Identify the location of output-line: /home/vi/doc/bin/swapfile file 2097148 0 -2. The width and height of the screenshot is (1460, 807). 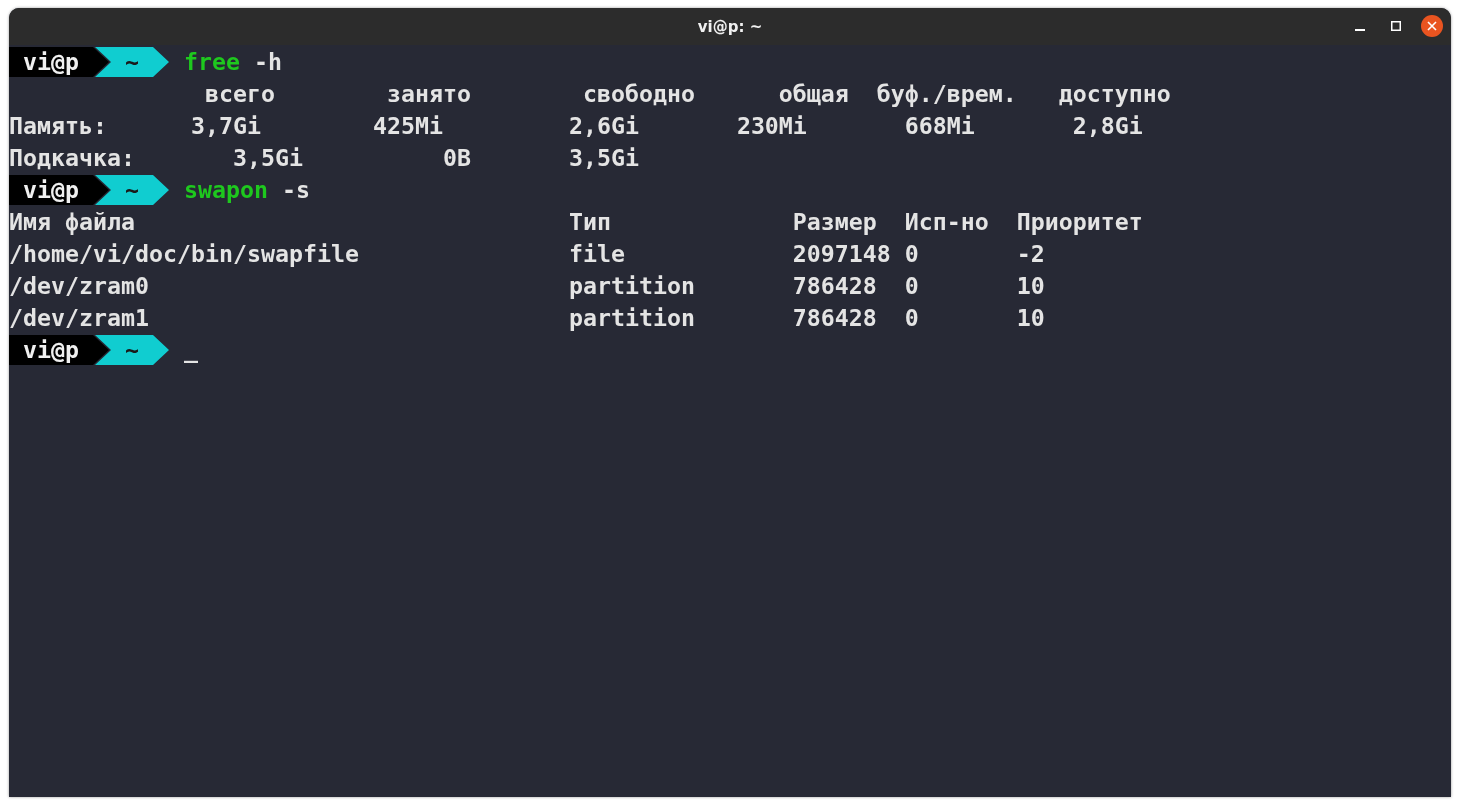
(527, 254).